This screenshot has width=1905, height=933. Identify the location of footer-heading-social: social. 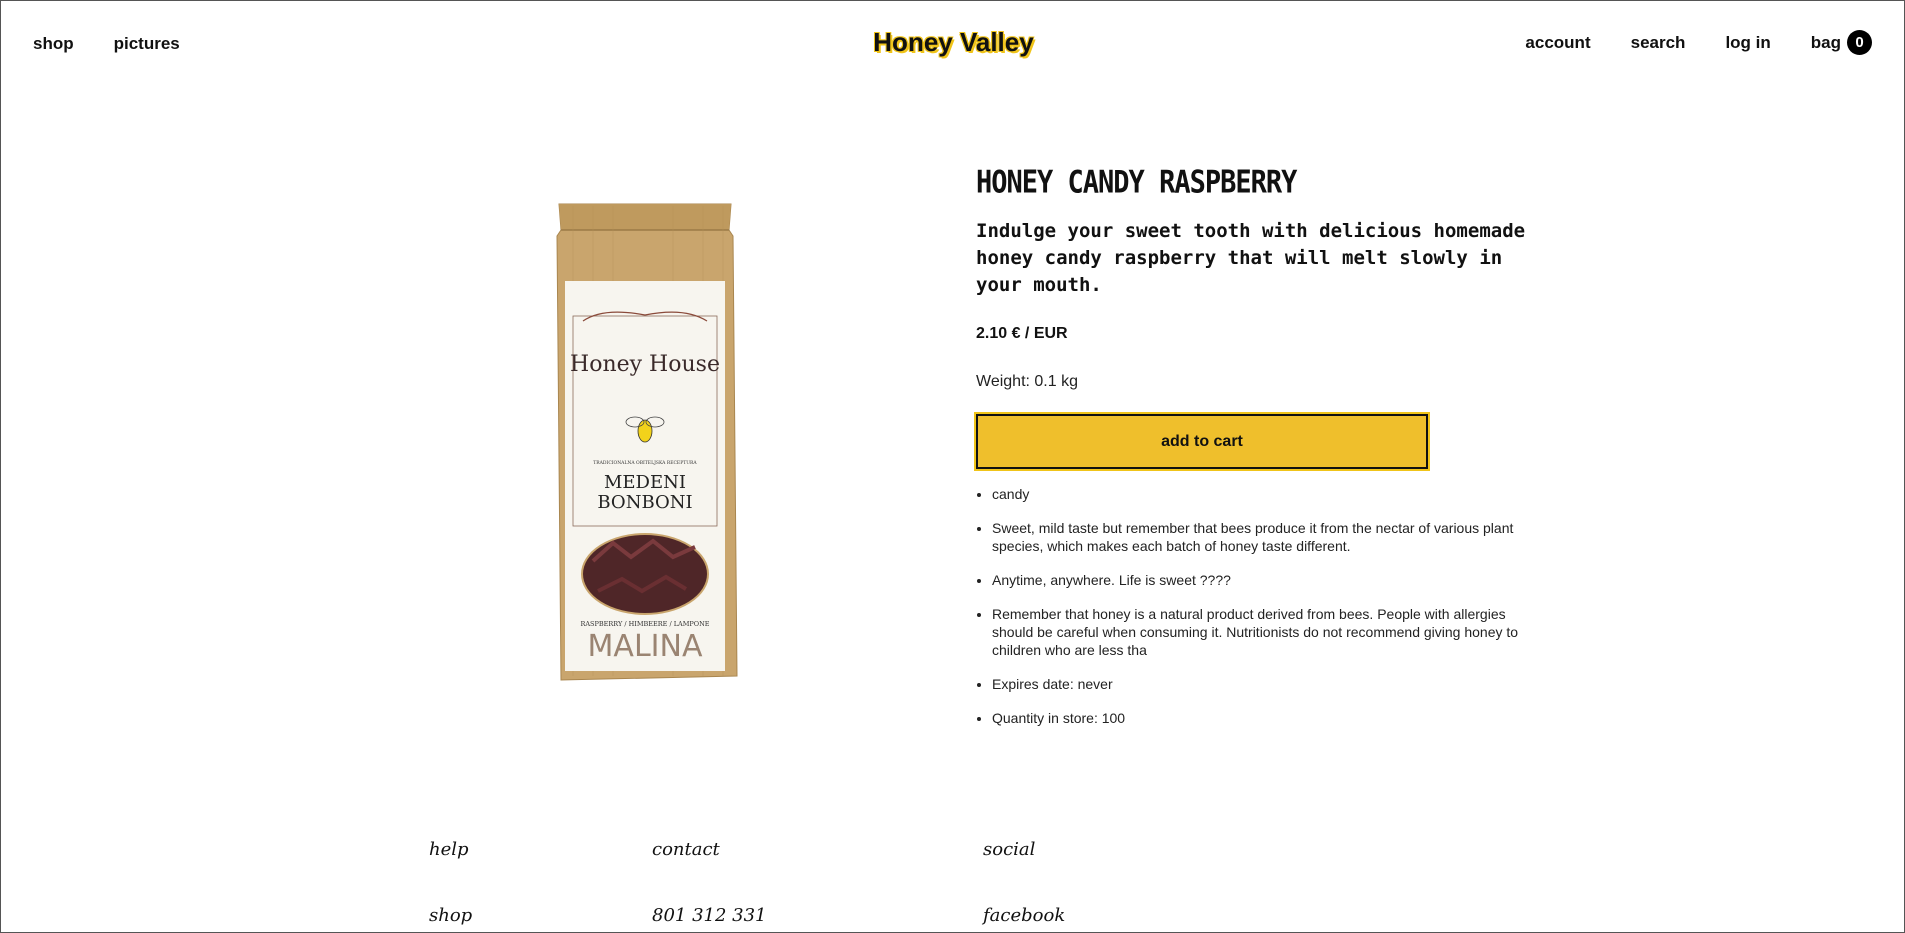
(1009, 849).